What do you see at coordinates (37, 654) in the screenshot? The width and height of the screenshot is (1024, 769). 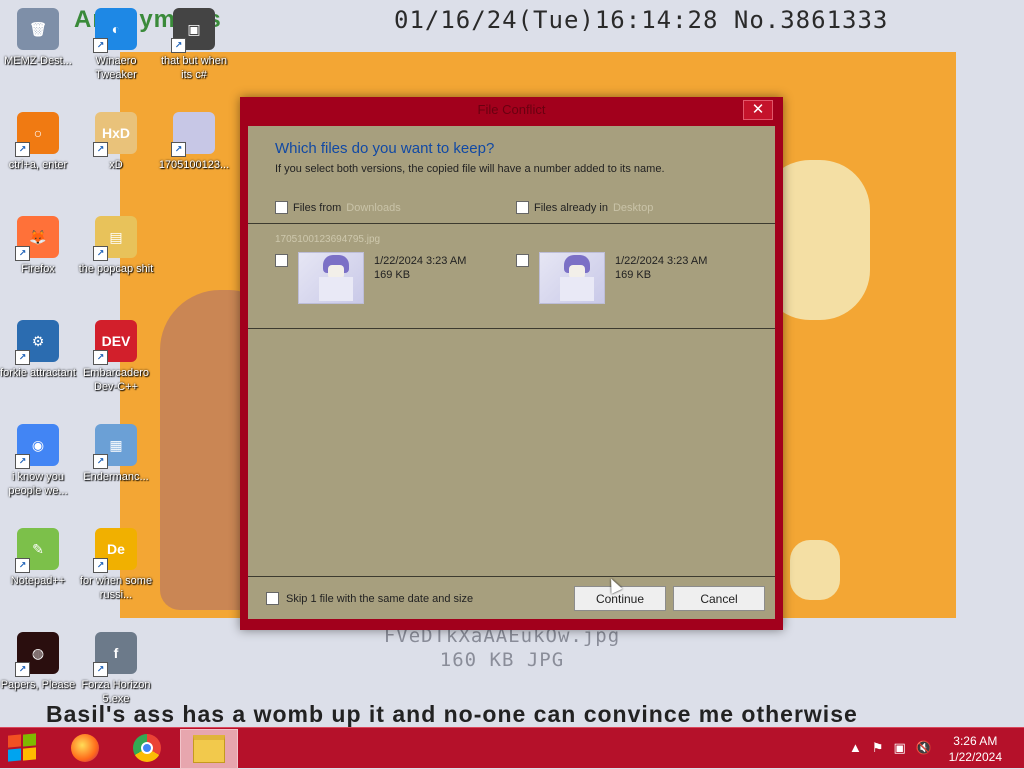 I see `papers-please-icon: ◍ ↗` at bounding box center [37, 654].